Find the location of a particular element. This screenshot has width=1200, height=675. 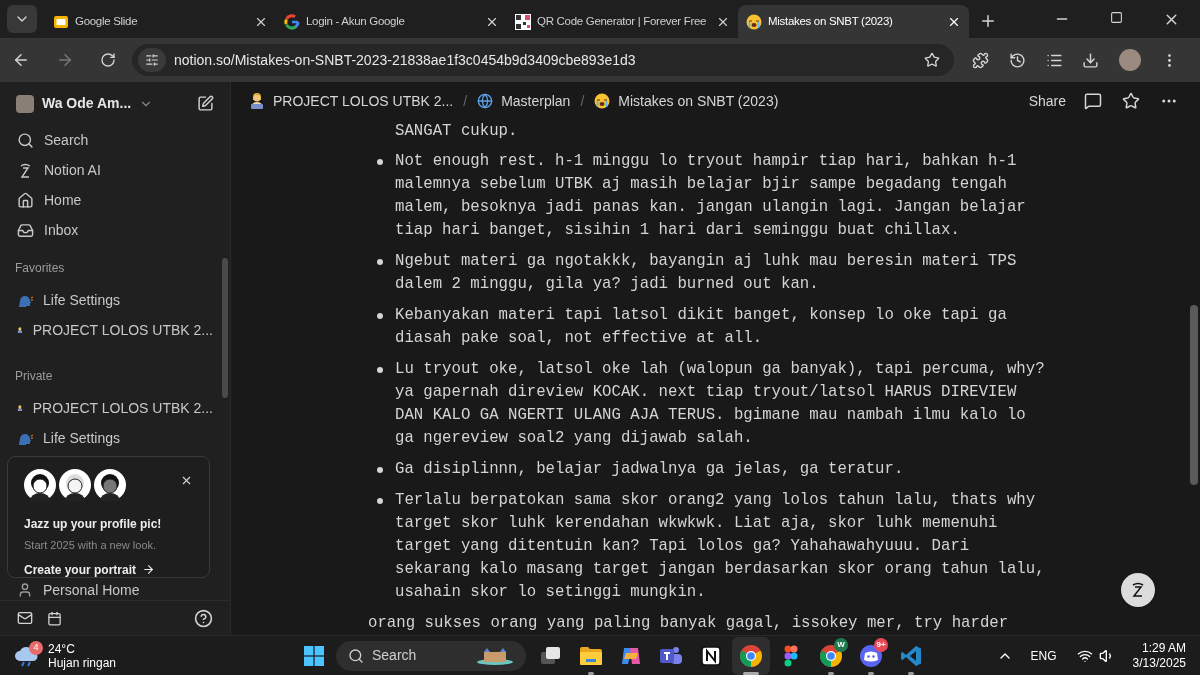

notification-badge: 9+ is located at coordinates (881, 644).